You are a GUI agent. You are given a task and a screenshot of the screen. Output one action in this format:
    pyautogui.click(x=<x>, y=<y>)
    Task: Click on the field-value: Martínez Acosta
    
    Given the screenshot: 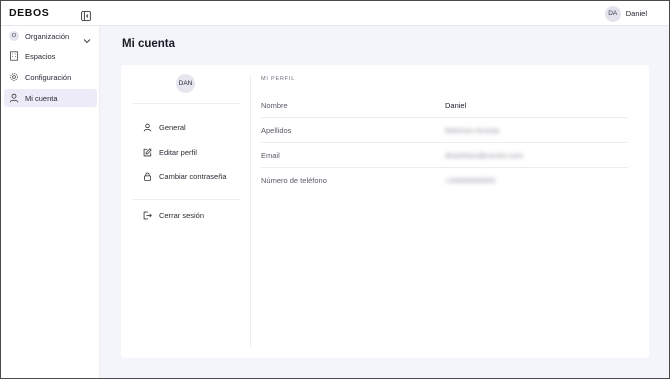 What is the action you would take?
    pyautogui.click(x=472, y=130)
    